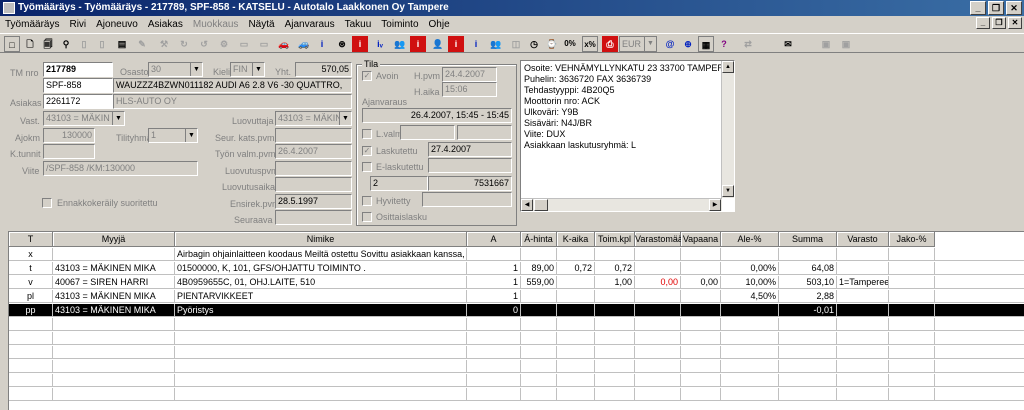 This screenshot has height=410, width=1024. What do you see at coordinates (400, 44) in the screenshot?
I see `users-icon: 👥` at bounding box center [400, 44].